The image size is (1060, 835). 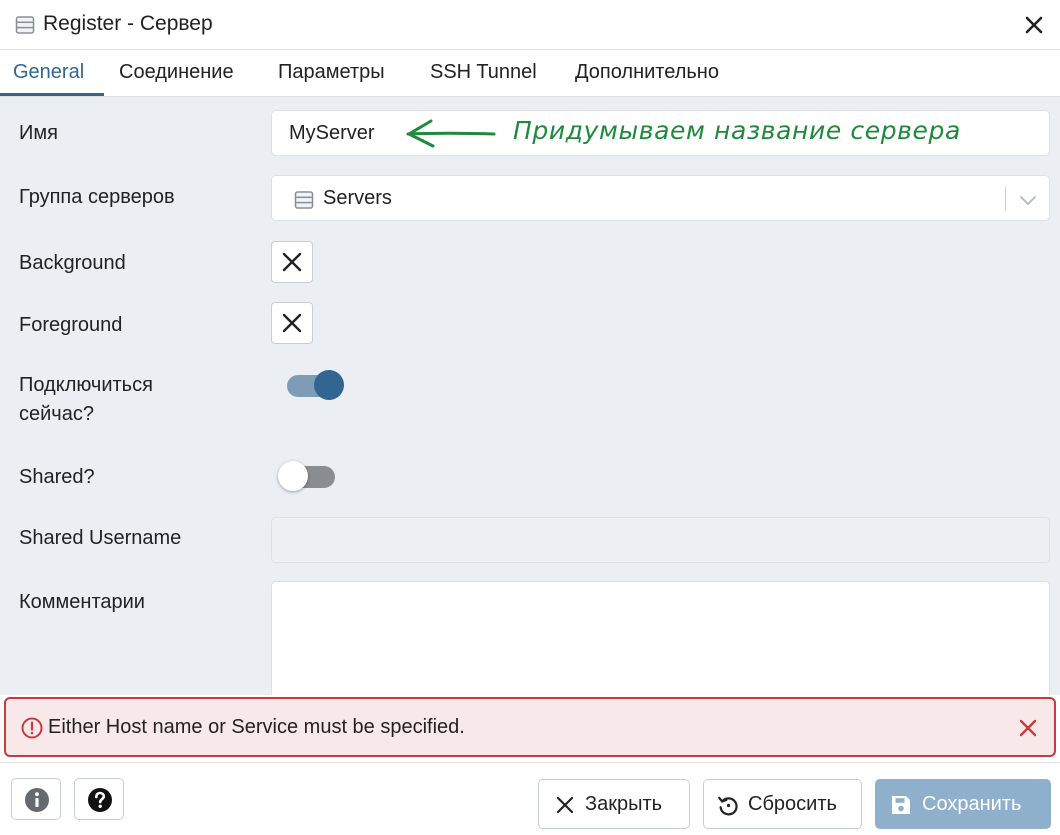 I want to click on reset-button: Сбросить, so click(x=782, y=804).